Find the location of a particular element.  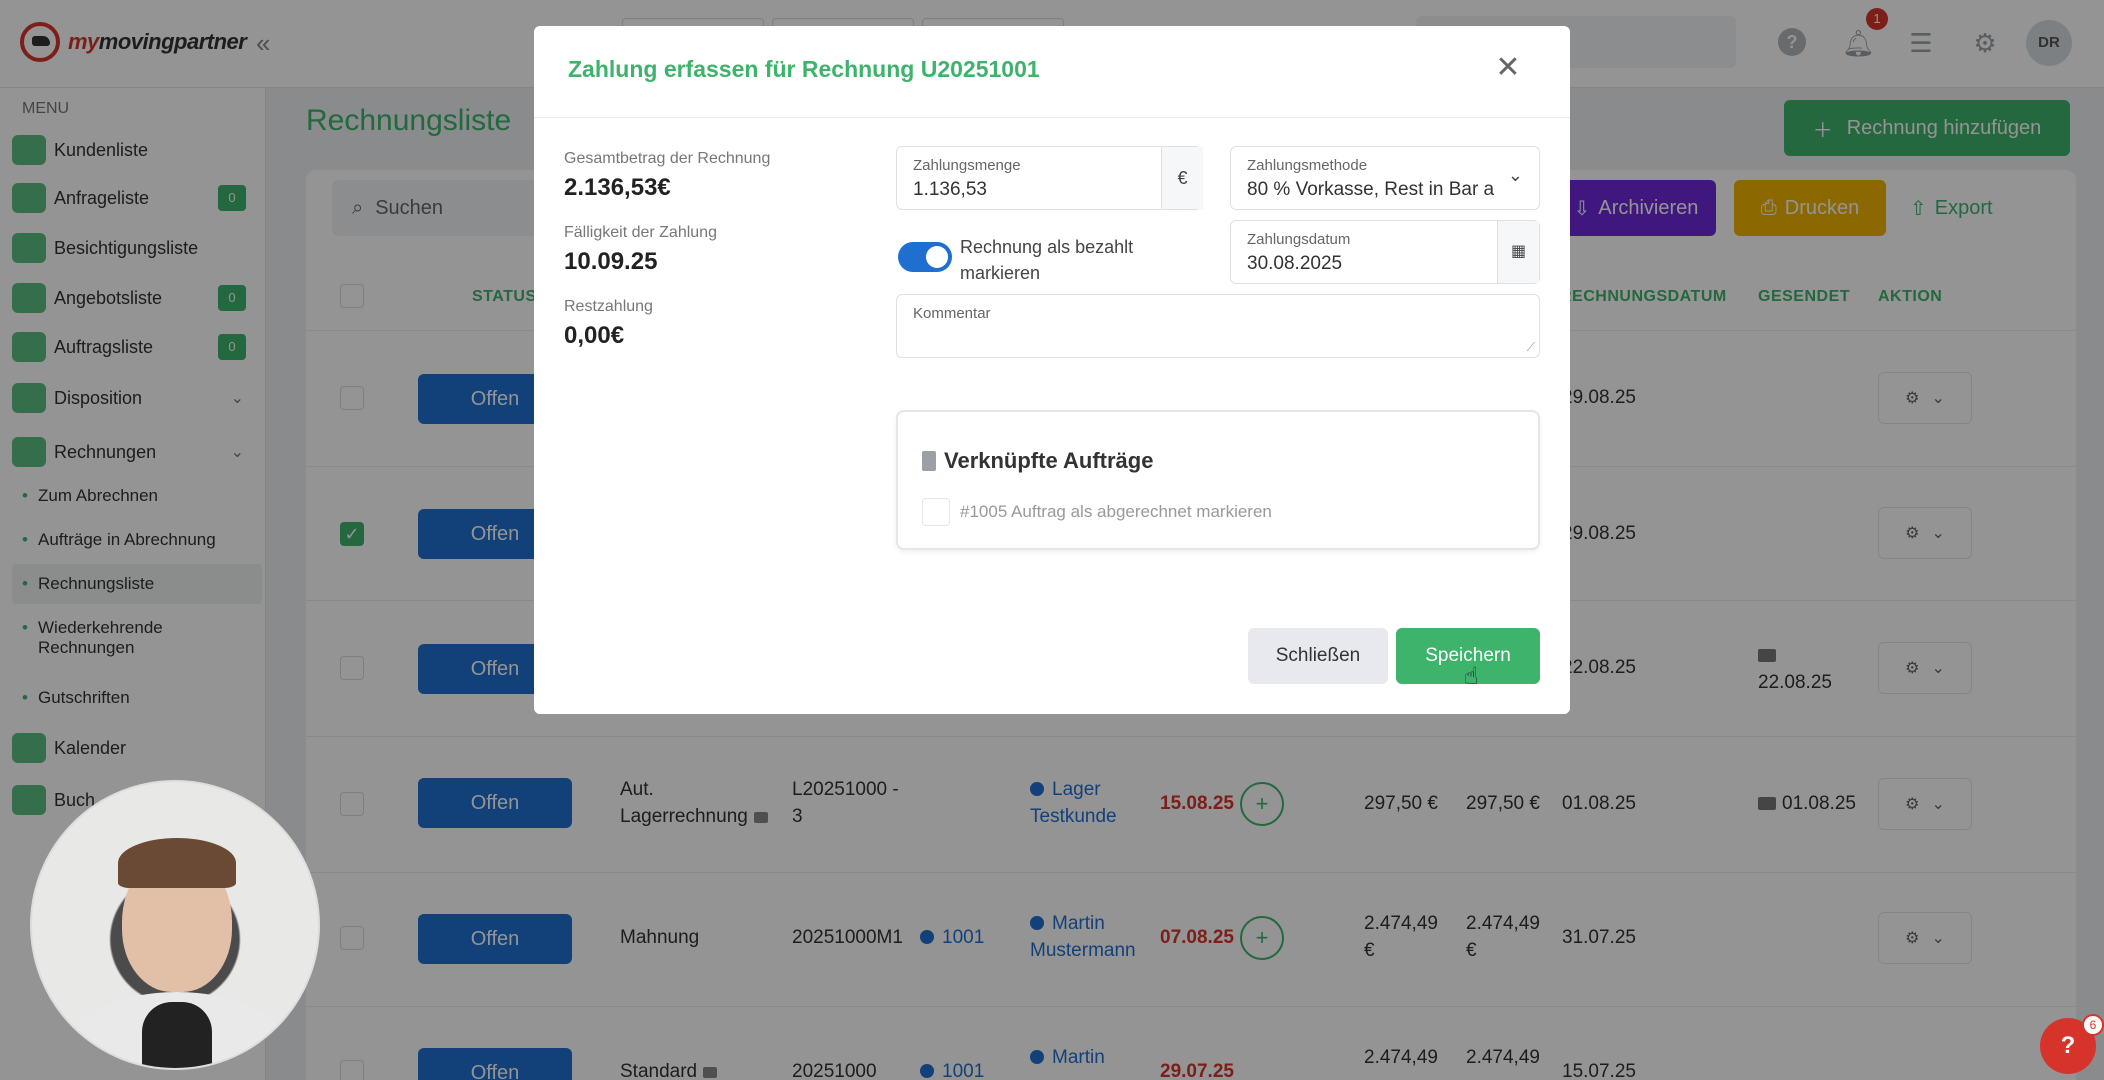

mark-order-billed-checkbox is located at coordinates (936, 512).